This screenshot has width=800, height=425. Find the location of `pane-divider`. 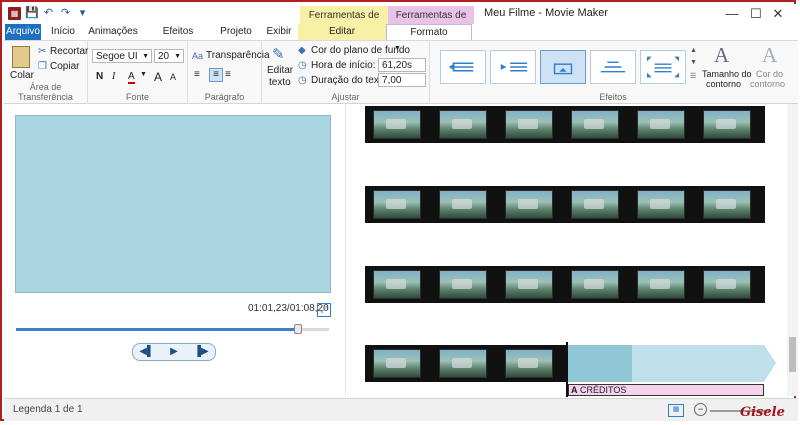

pane-divider is located at coordinates (345, 250).